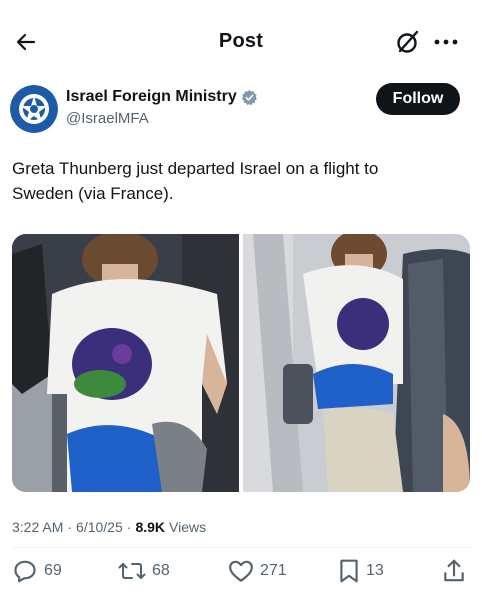 The height and width of the screenshot is (600, 482). Describe the element at coordinates (161, 570) in the screenshot. I see `repost-count: 68` at that location.